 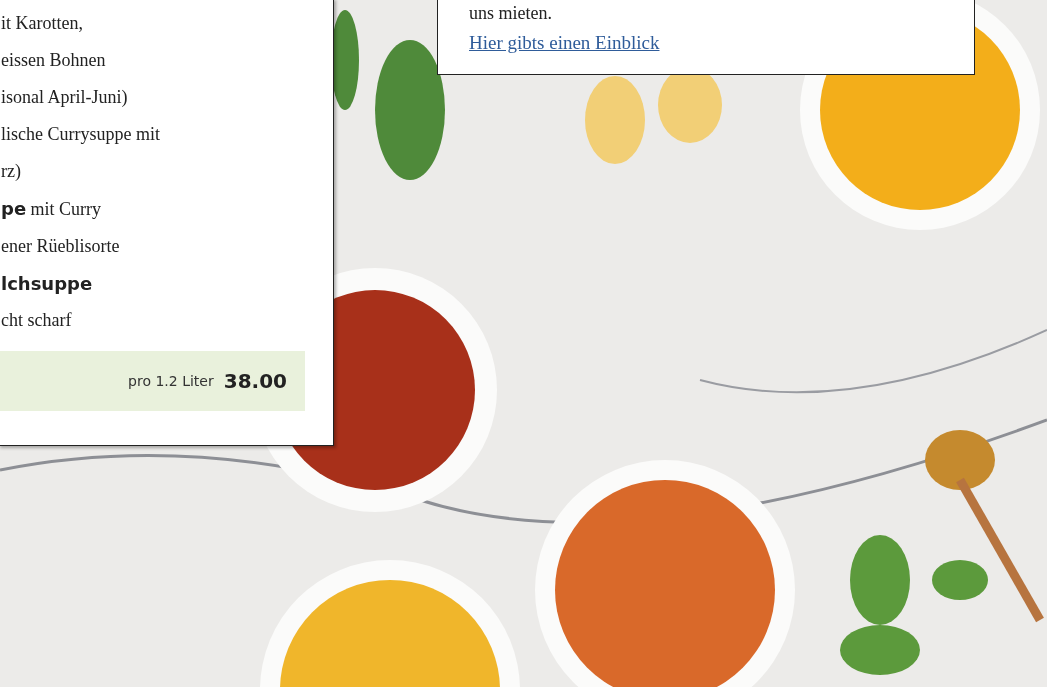 I want to click on info-text: uns mieten., so click(x=510, y=13).